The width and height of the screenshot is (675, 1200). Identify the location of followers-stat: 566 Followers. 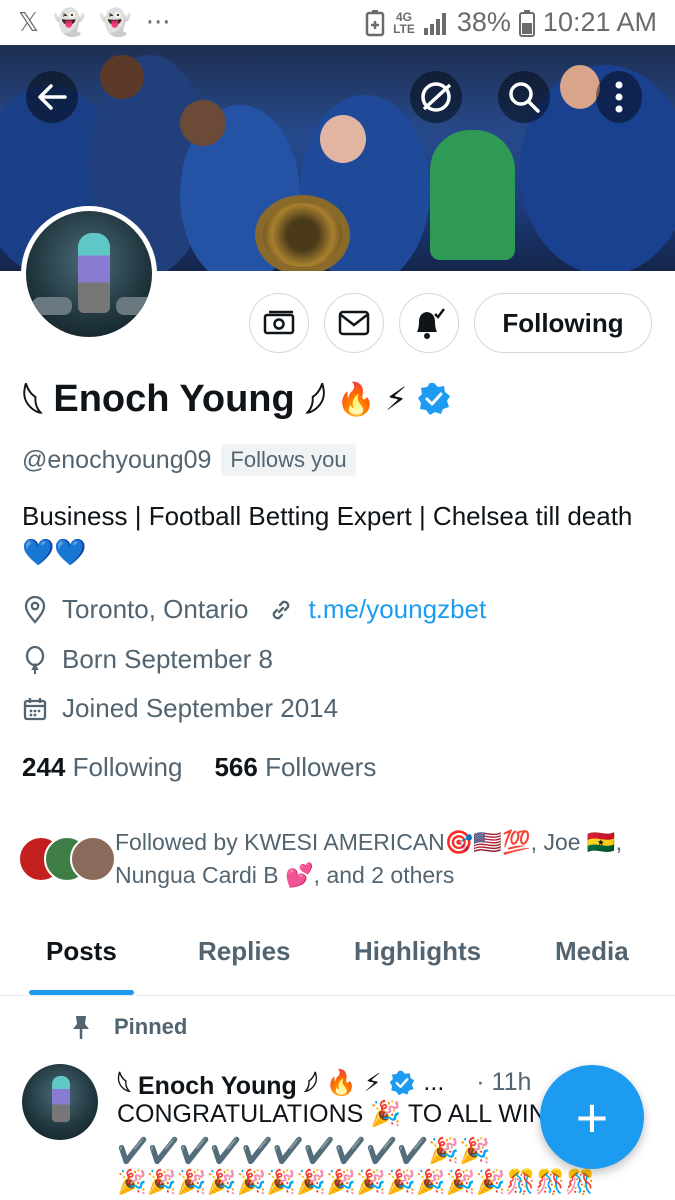
(295, 767).